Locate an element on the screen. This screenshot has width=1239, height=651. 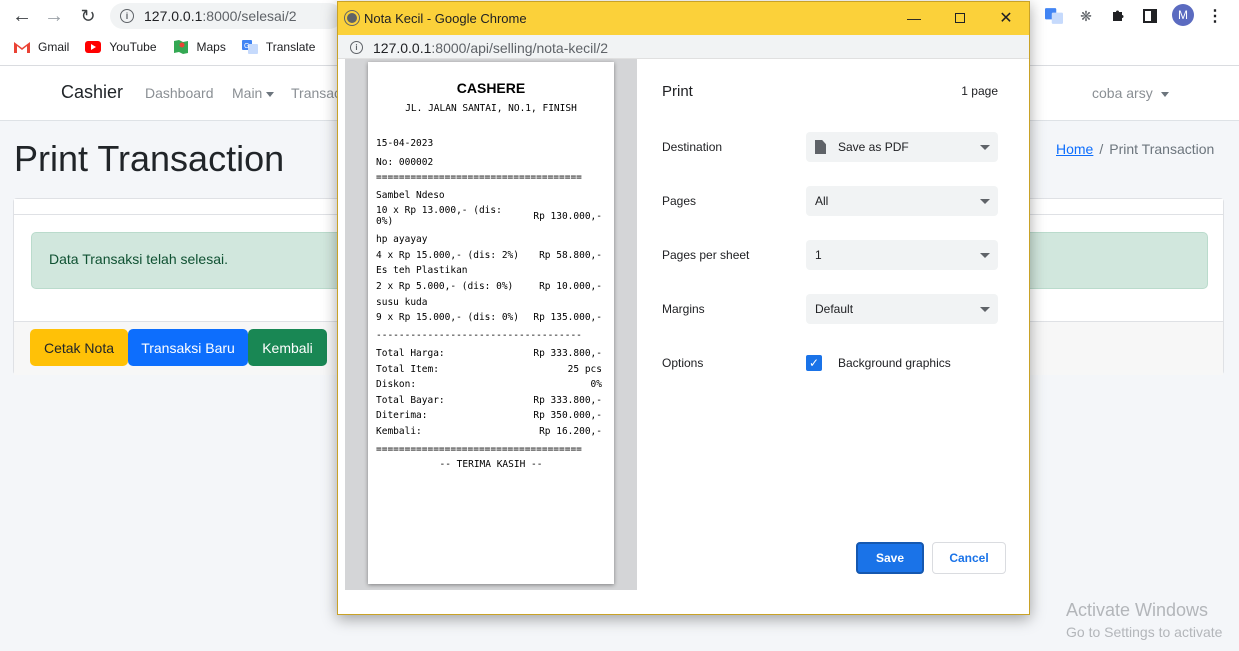
activate-windows-title: Activate Windows is located at coordinates (1137, 610).